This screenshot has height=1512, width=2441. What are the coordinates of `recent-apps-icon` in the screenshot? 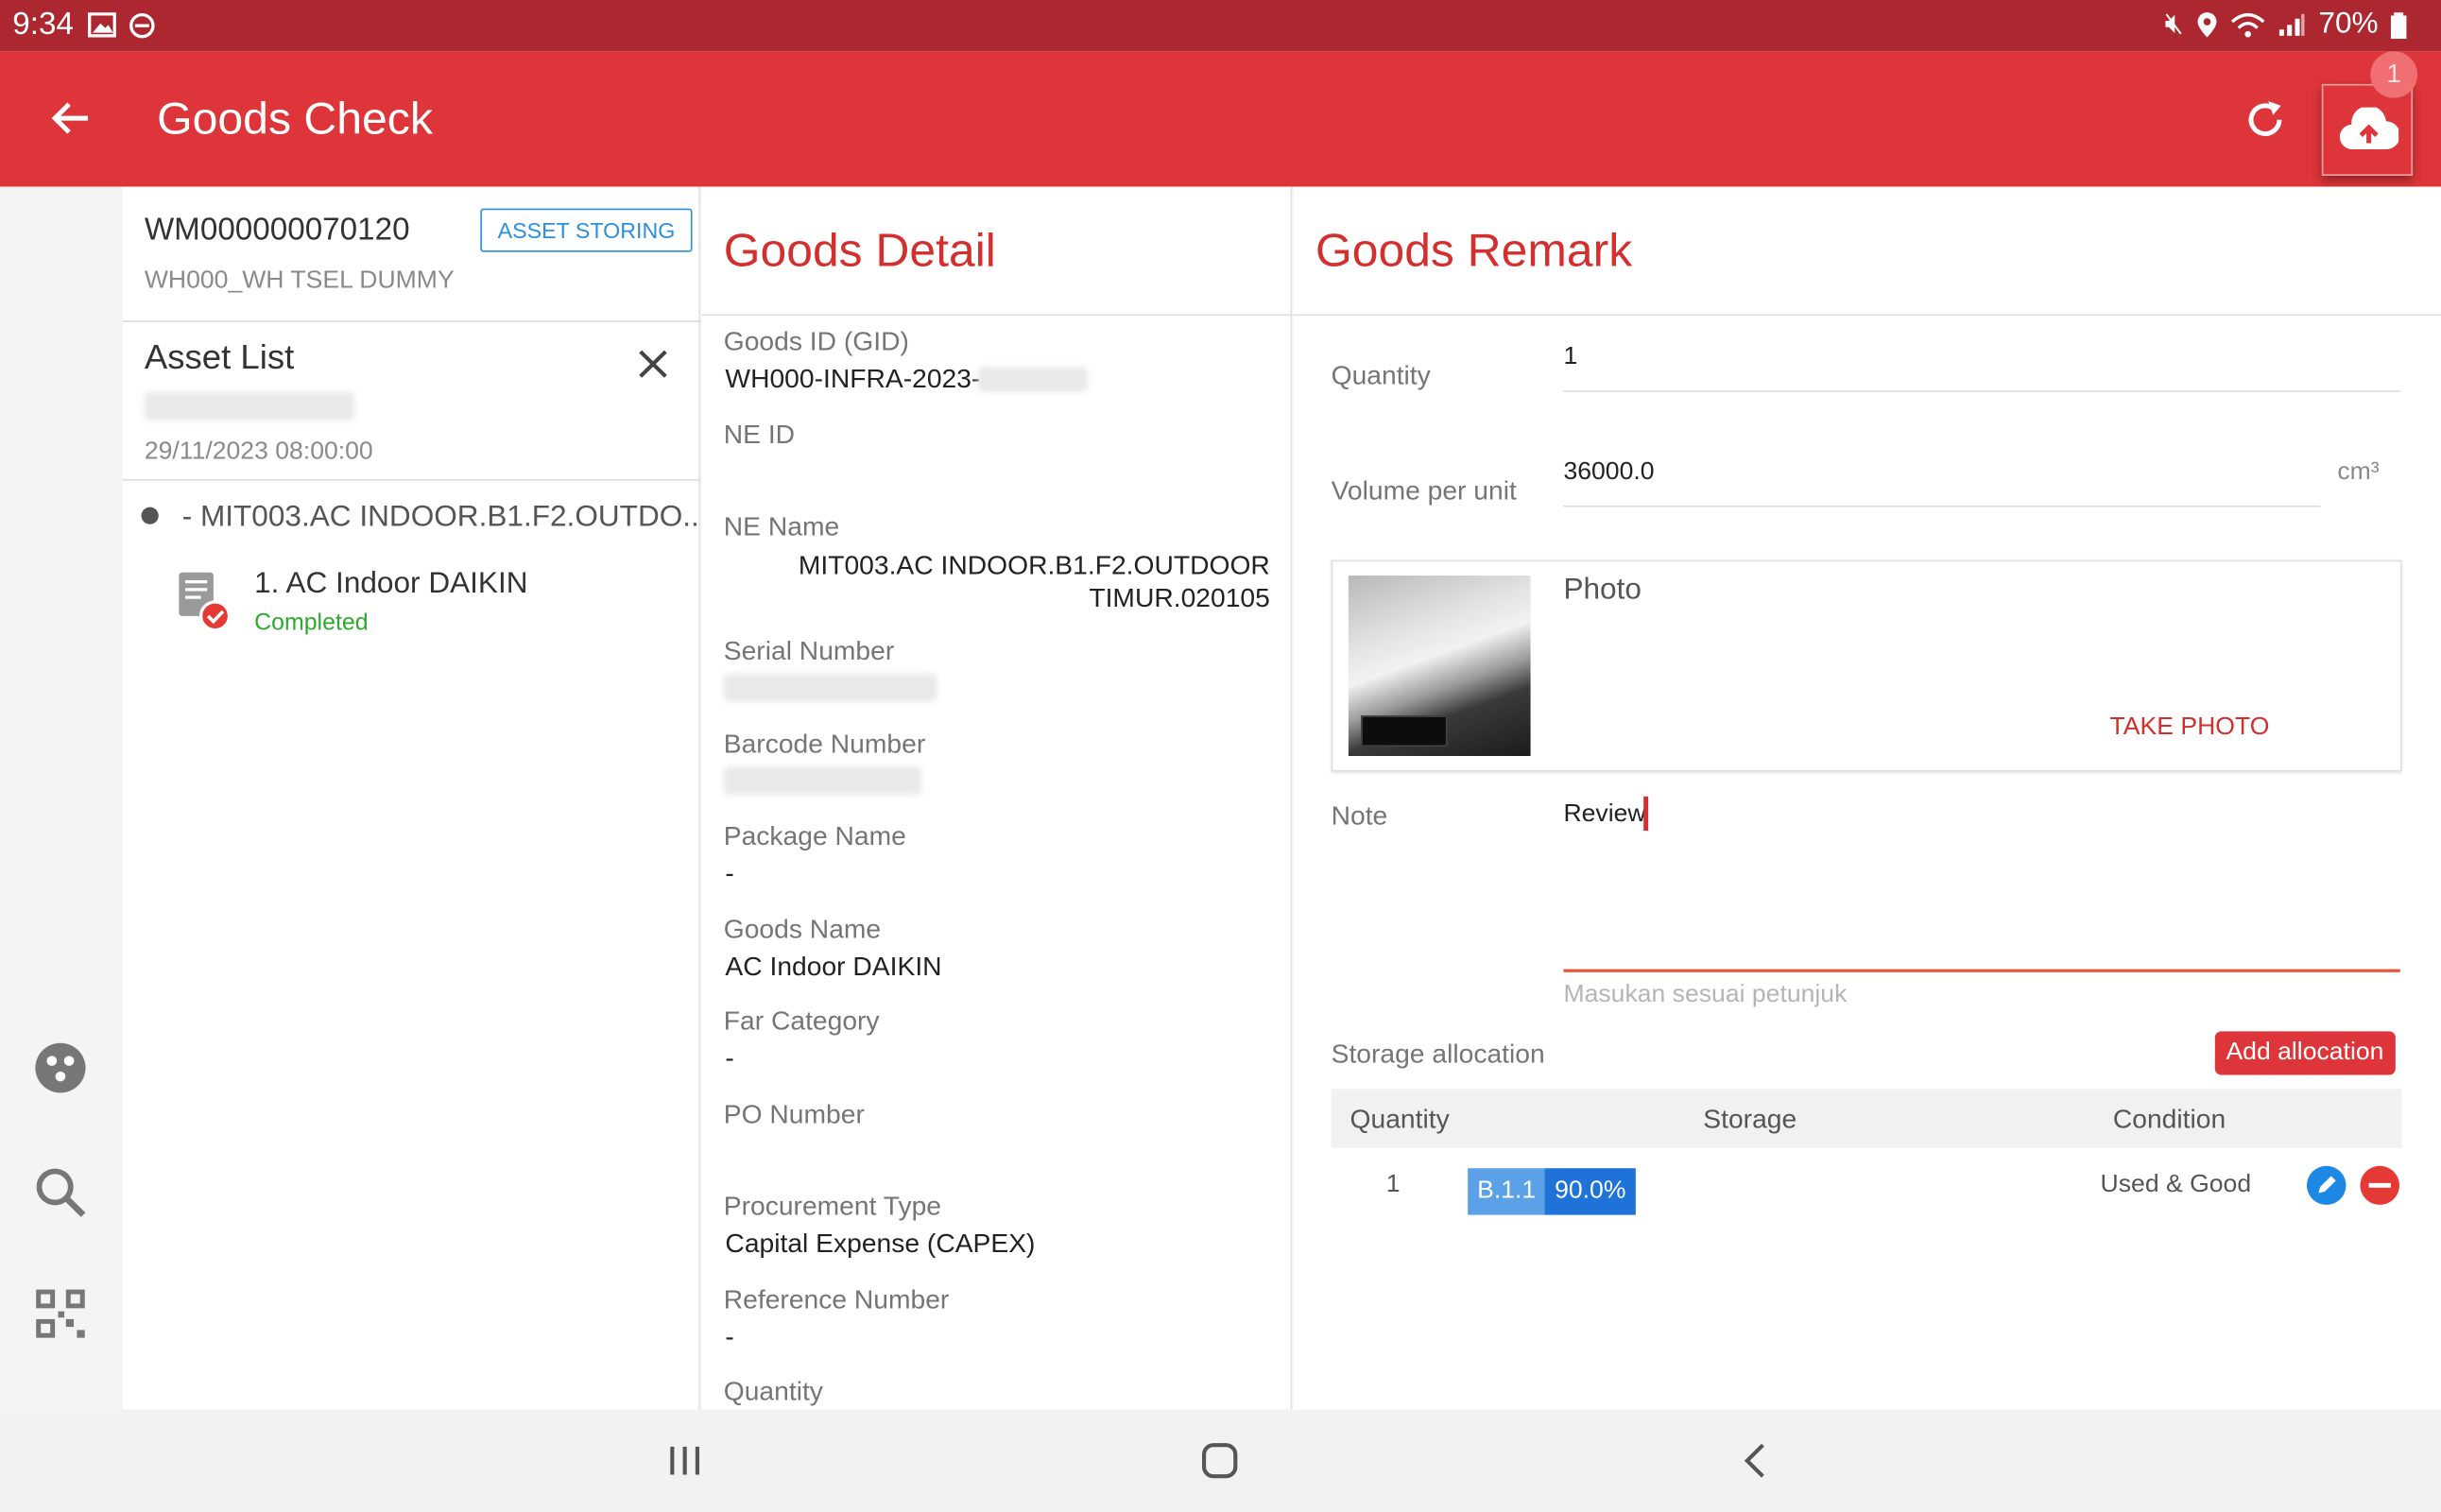 It's located at (684, 1461).